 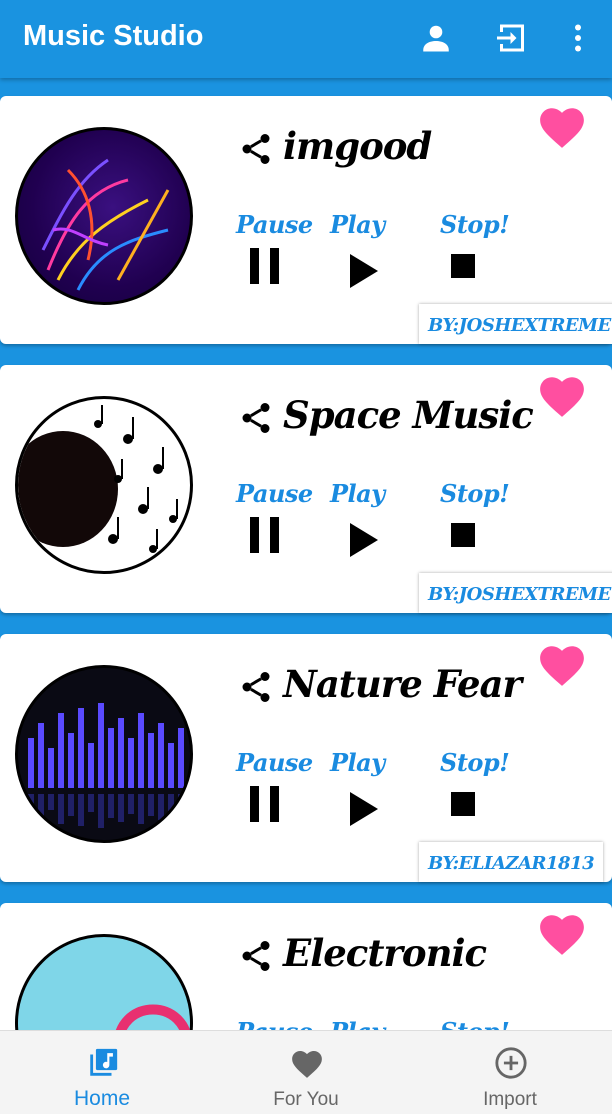 I want to click on account-icon, so click(x=436, y=38).